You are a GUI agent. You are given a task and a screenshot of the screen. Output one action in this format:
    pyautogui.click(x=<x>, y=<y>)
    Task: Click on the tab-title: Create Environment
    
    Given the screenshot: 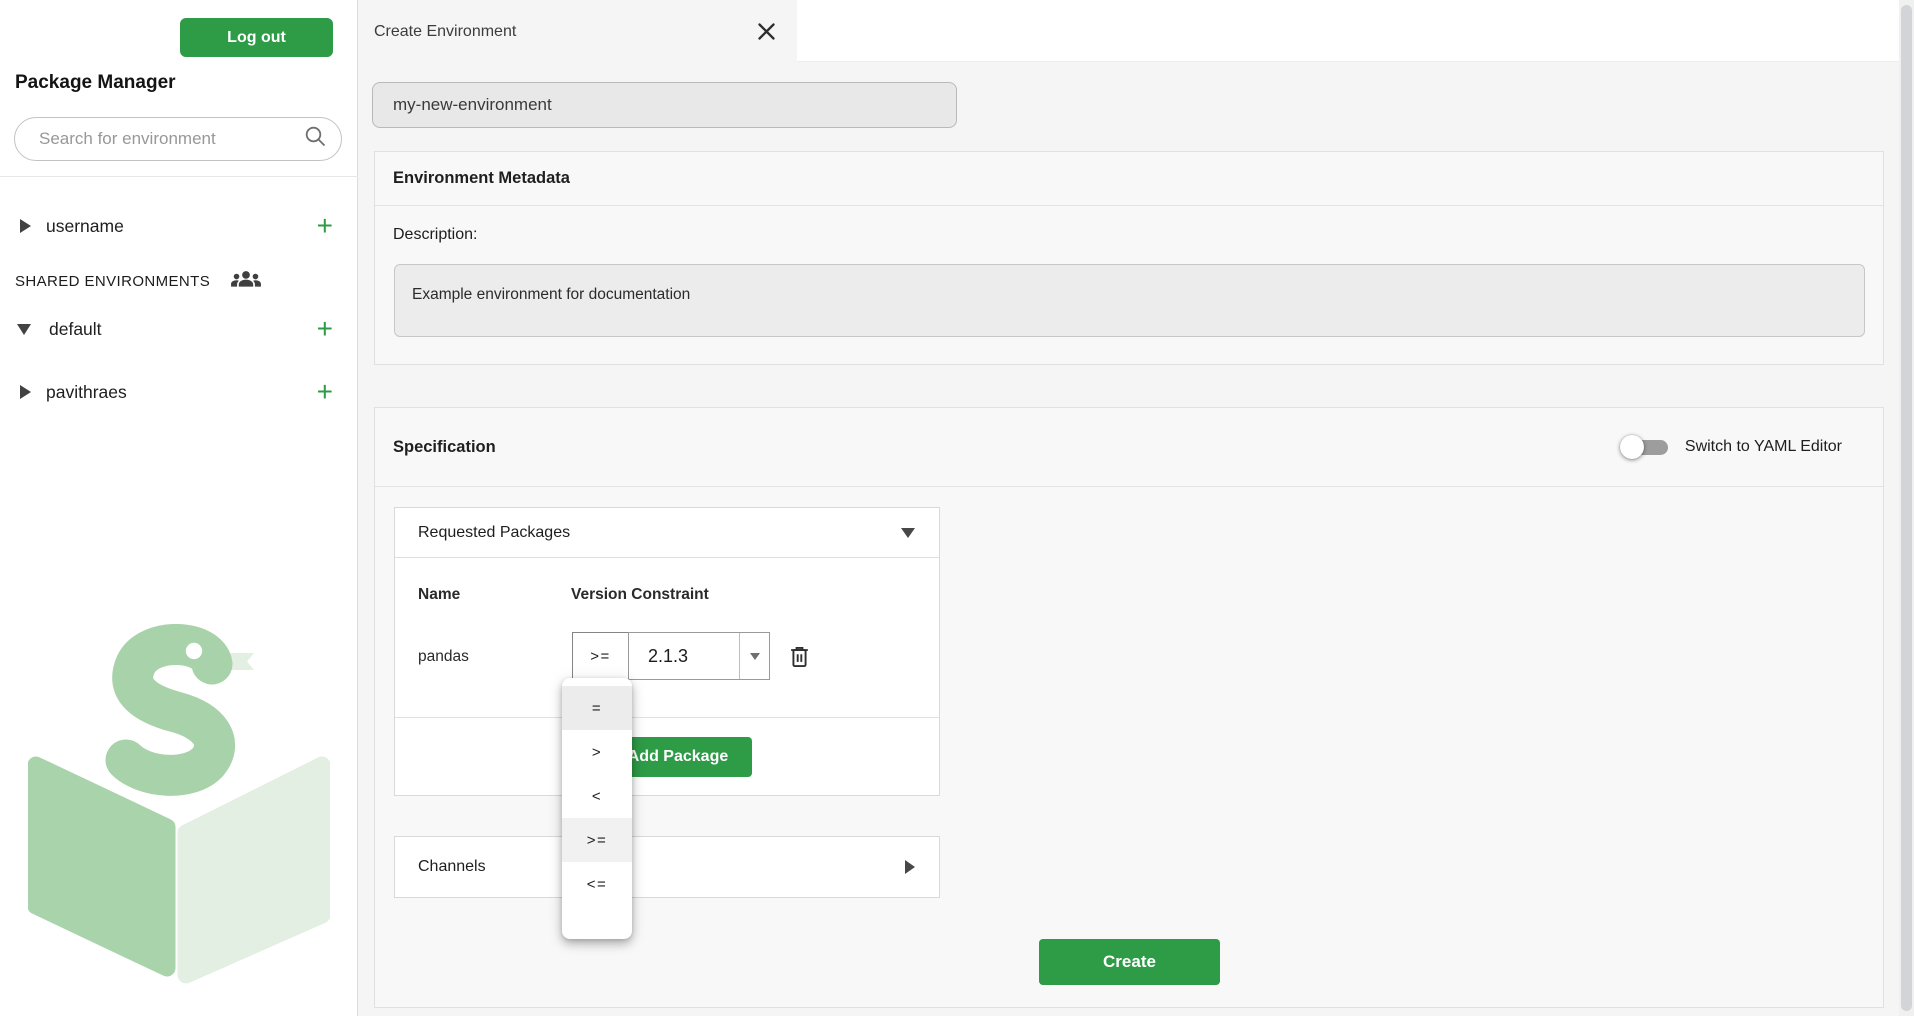 What is the action you would take?
    pyautogui.click(x=445, y=31)
    